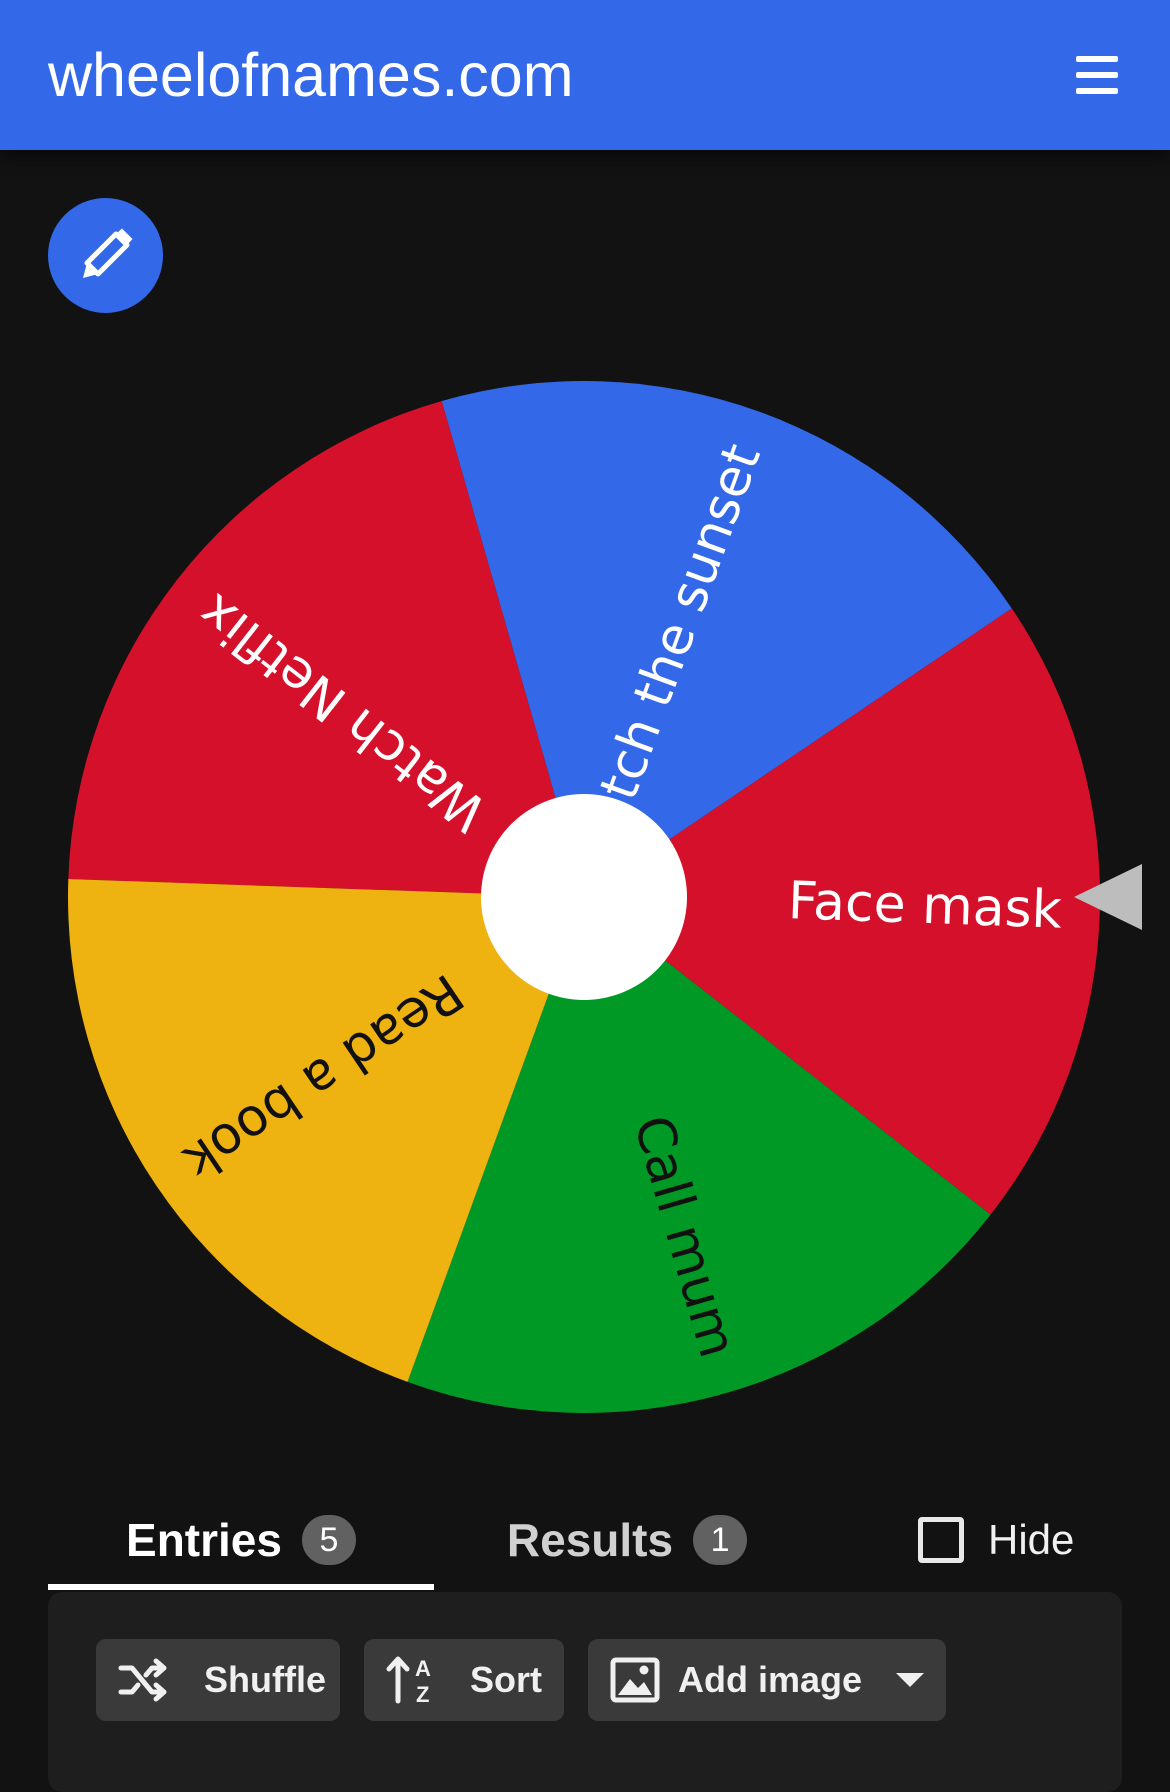 The image size is (1170, 1792). What do you see at coordinates (311, 75) in the screenshot?
I see `site-title: wheelofnames.com` at bounding box center [311, 75].